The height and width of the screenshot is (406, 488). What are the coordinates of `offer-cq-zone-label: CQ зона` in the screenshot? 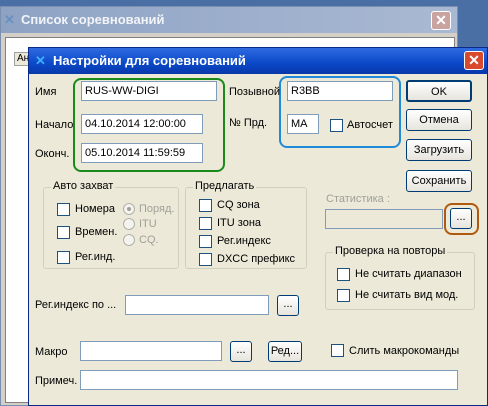 It's located at (238, 205).